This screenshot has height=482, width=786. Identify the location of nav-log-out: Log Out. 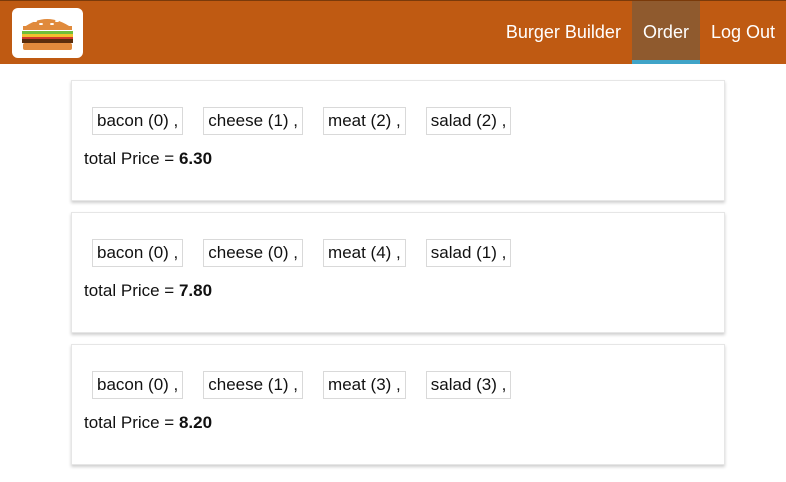
(743, 32).